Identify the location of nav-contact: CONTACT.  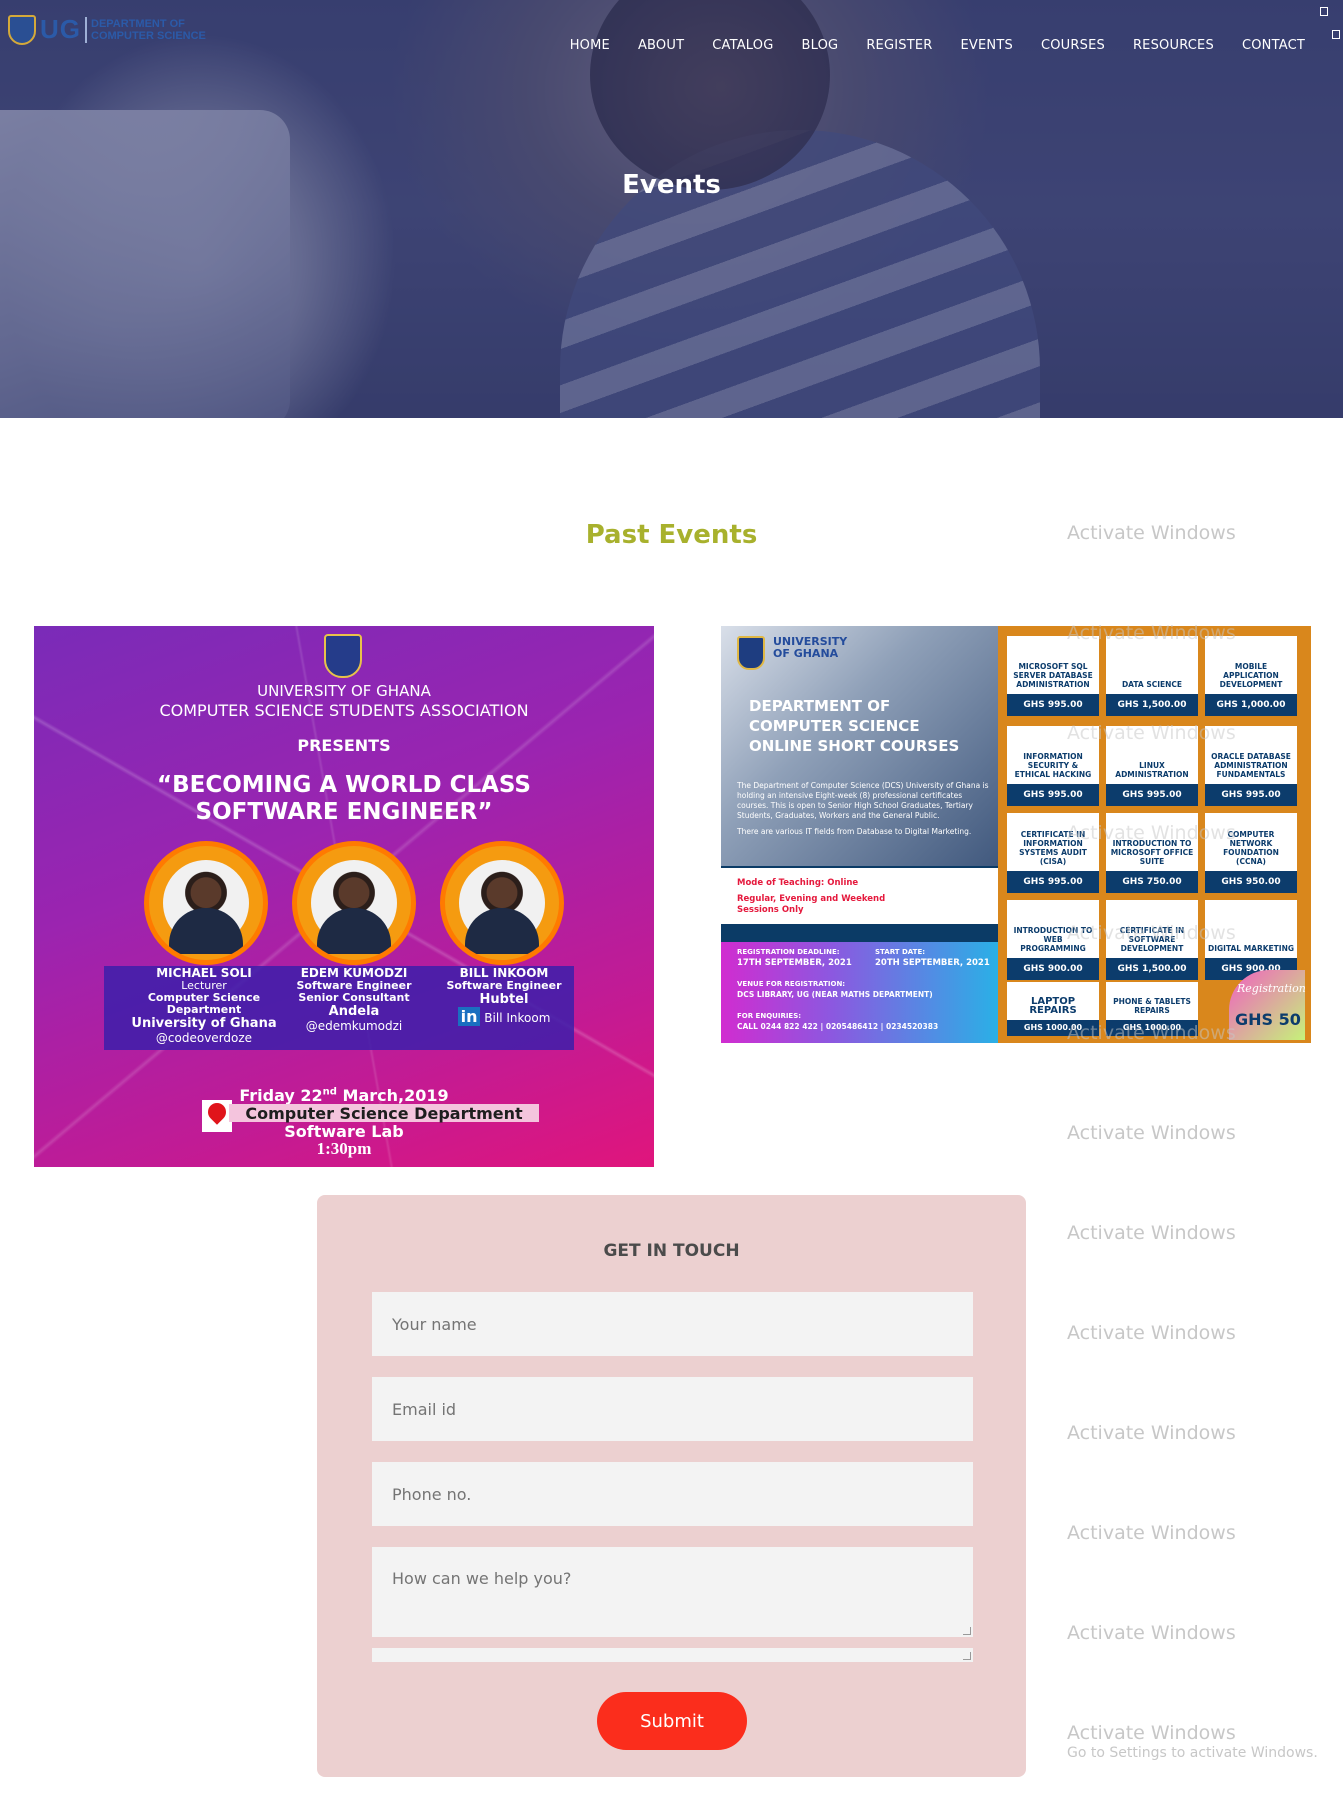
(1273, 45).